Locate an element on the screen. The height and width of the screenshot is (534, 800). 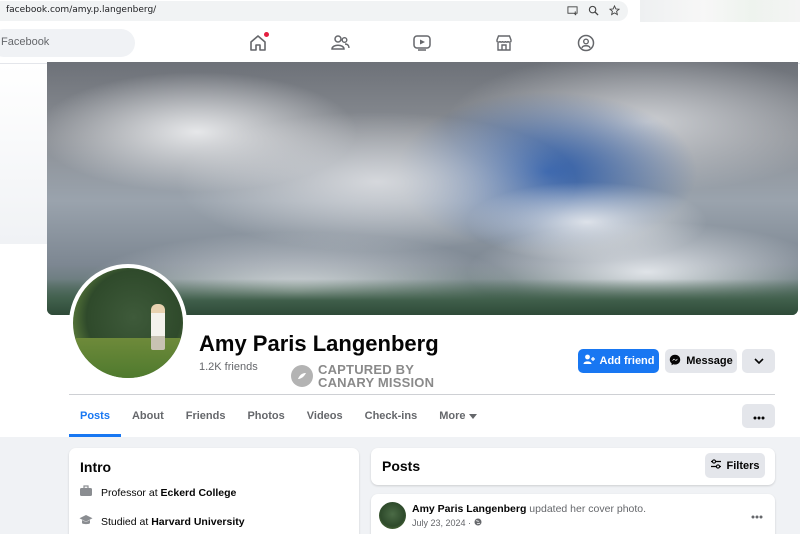
bookmark-star-icon is located at coordinates (614, 10).